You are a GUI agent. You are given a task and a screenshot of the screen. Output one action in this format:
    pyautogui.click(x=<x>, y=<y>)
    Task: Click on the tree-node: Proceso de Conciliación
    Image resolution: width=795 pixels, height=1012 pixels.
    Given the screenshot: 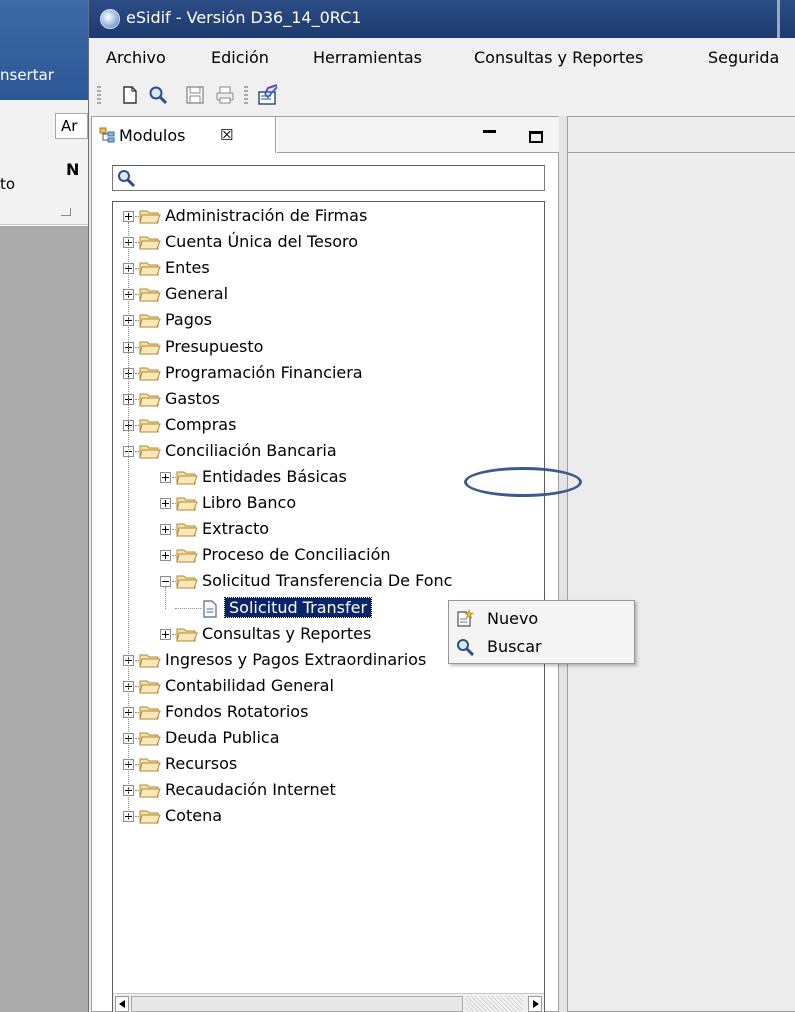 What is the action you would take?
    pyautogui.click(x=328, y=556)
    